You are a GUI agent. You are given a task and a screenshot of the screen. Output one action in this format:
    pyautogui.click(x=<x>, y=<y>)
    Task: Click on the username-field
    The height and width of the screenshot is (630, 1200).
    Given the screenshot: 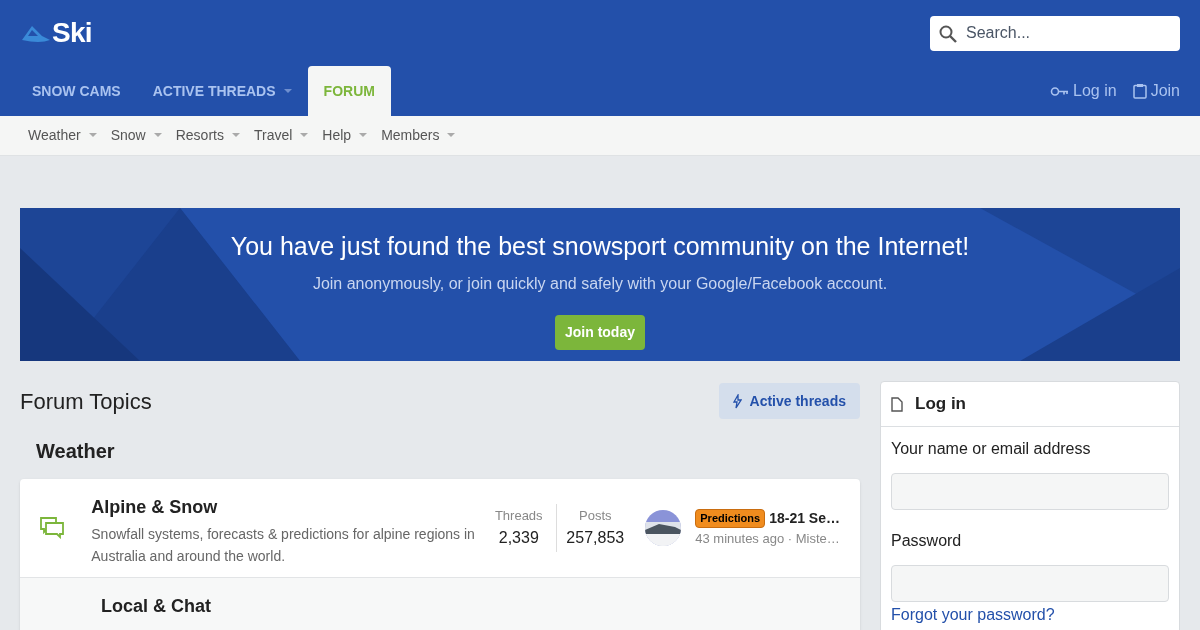 What is the action you would take?
    pyautogui.click(x=1030, y=491)
    